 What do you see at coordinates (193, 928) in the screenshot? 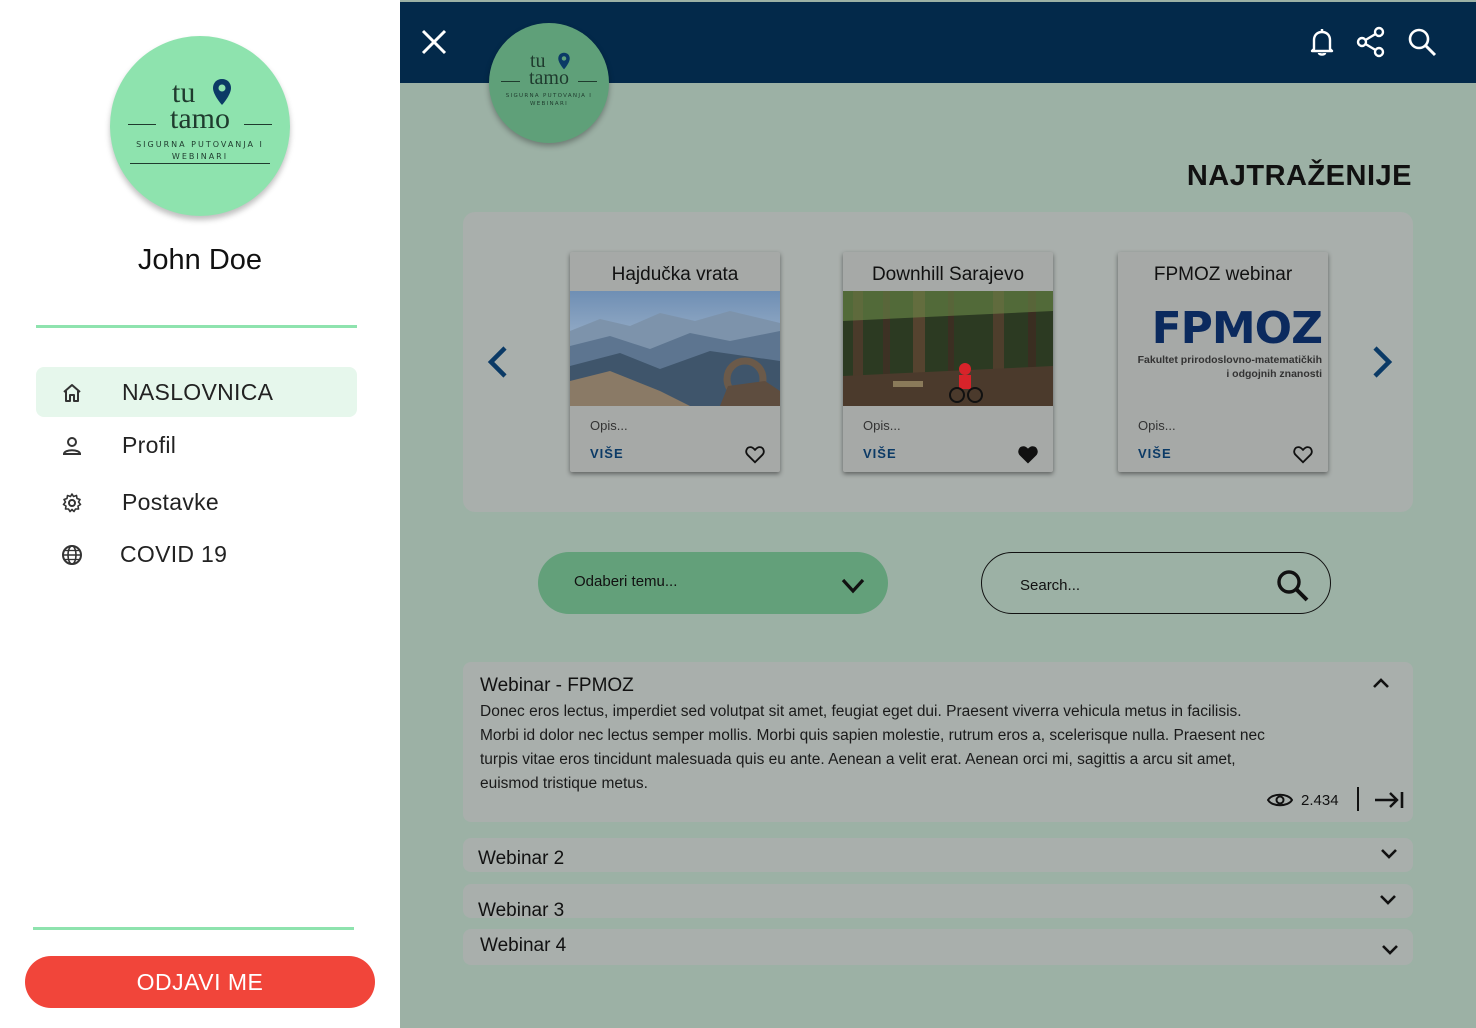
I see `divider-bottom` at bounding box center [193, 928].